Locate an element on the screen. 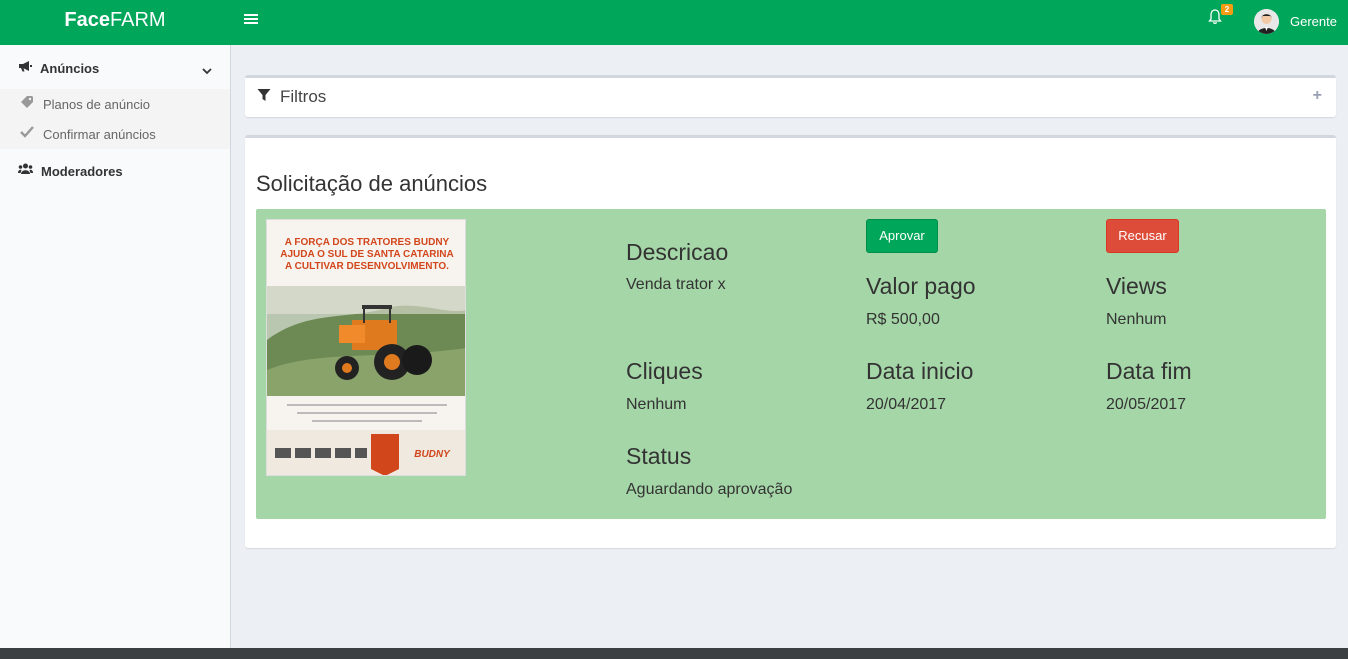  views-label: Views is located at coordinates (1136, 286).